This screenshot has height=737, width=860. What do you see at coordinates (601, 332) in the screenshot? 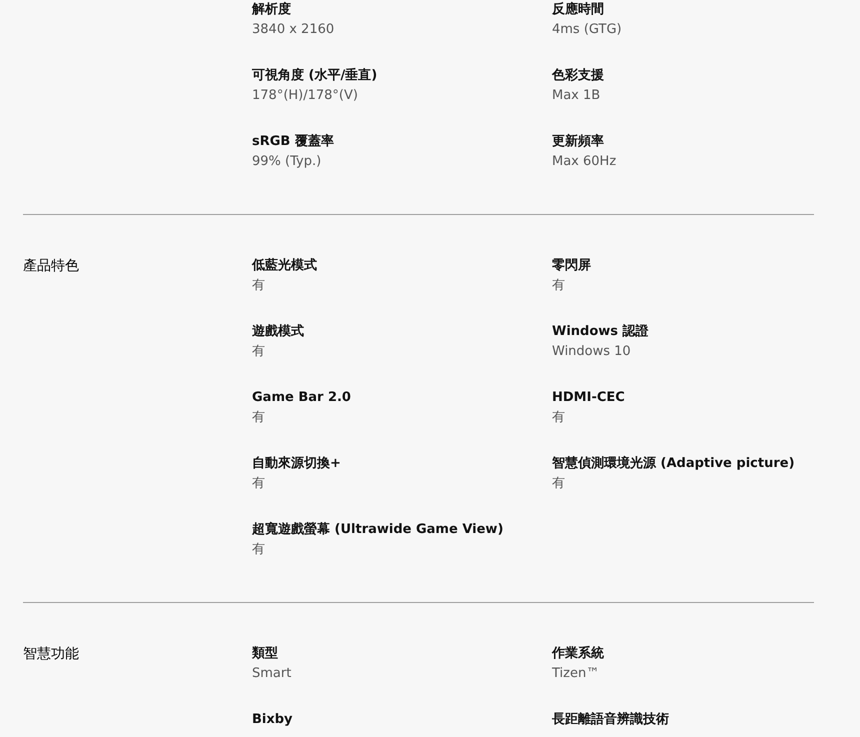
I see `spec-label: Windows 認證` at bounding box center [601, 332].